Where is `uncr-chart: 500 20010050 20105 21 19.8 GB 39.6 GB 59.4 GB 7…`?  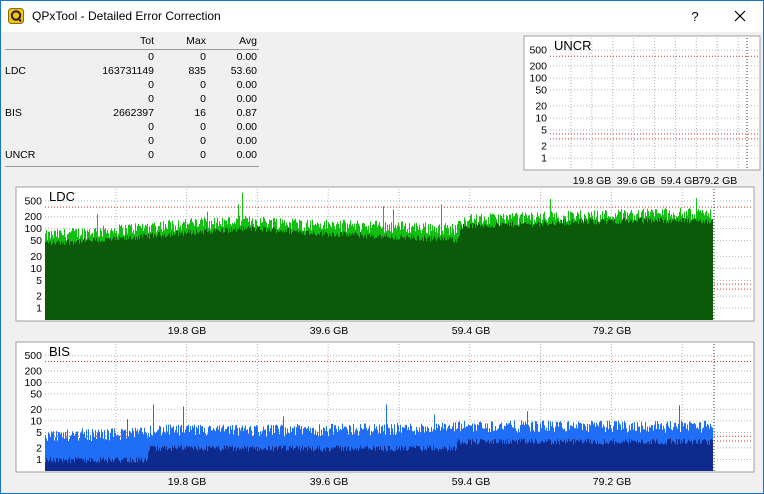 uncr-chart: 500 20010050 20105 21 19.8 GB 39.6 GB 59.4 GB 7… is located at coordinates (642, 111).